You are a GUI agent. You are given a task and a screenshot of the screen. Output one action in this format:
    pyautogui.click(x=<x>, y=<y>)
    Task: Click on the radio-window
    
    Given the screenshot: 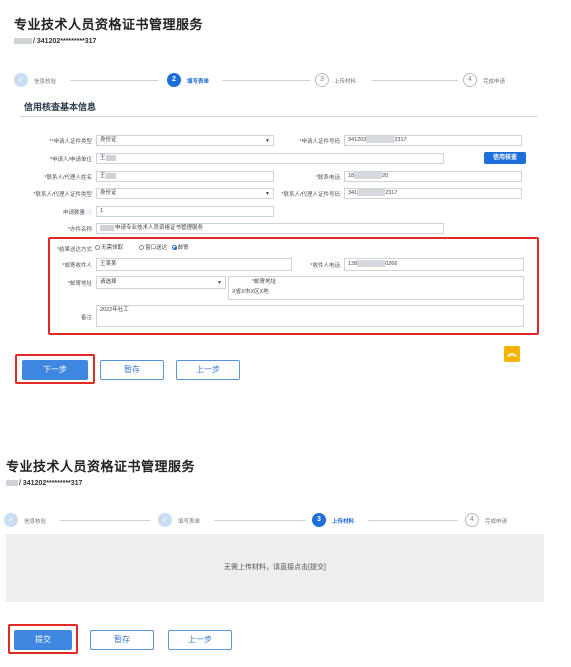 What is the action you would take?
    pyautogui.click(x=142, y=248)
    